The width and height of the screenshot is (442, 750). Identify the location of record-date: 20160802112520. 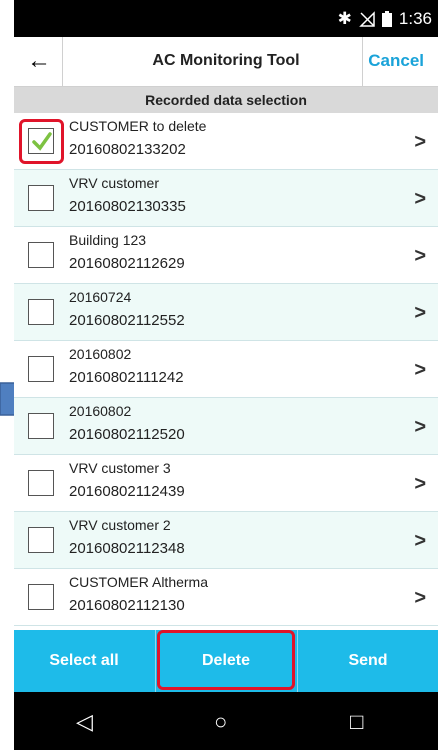
(127, 434).